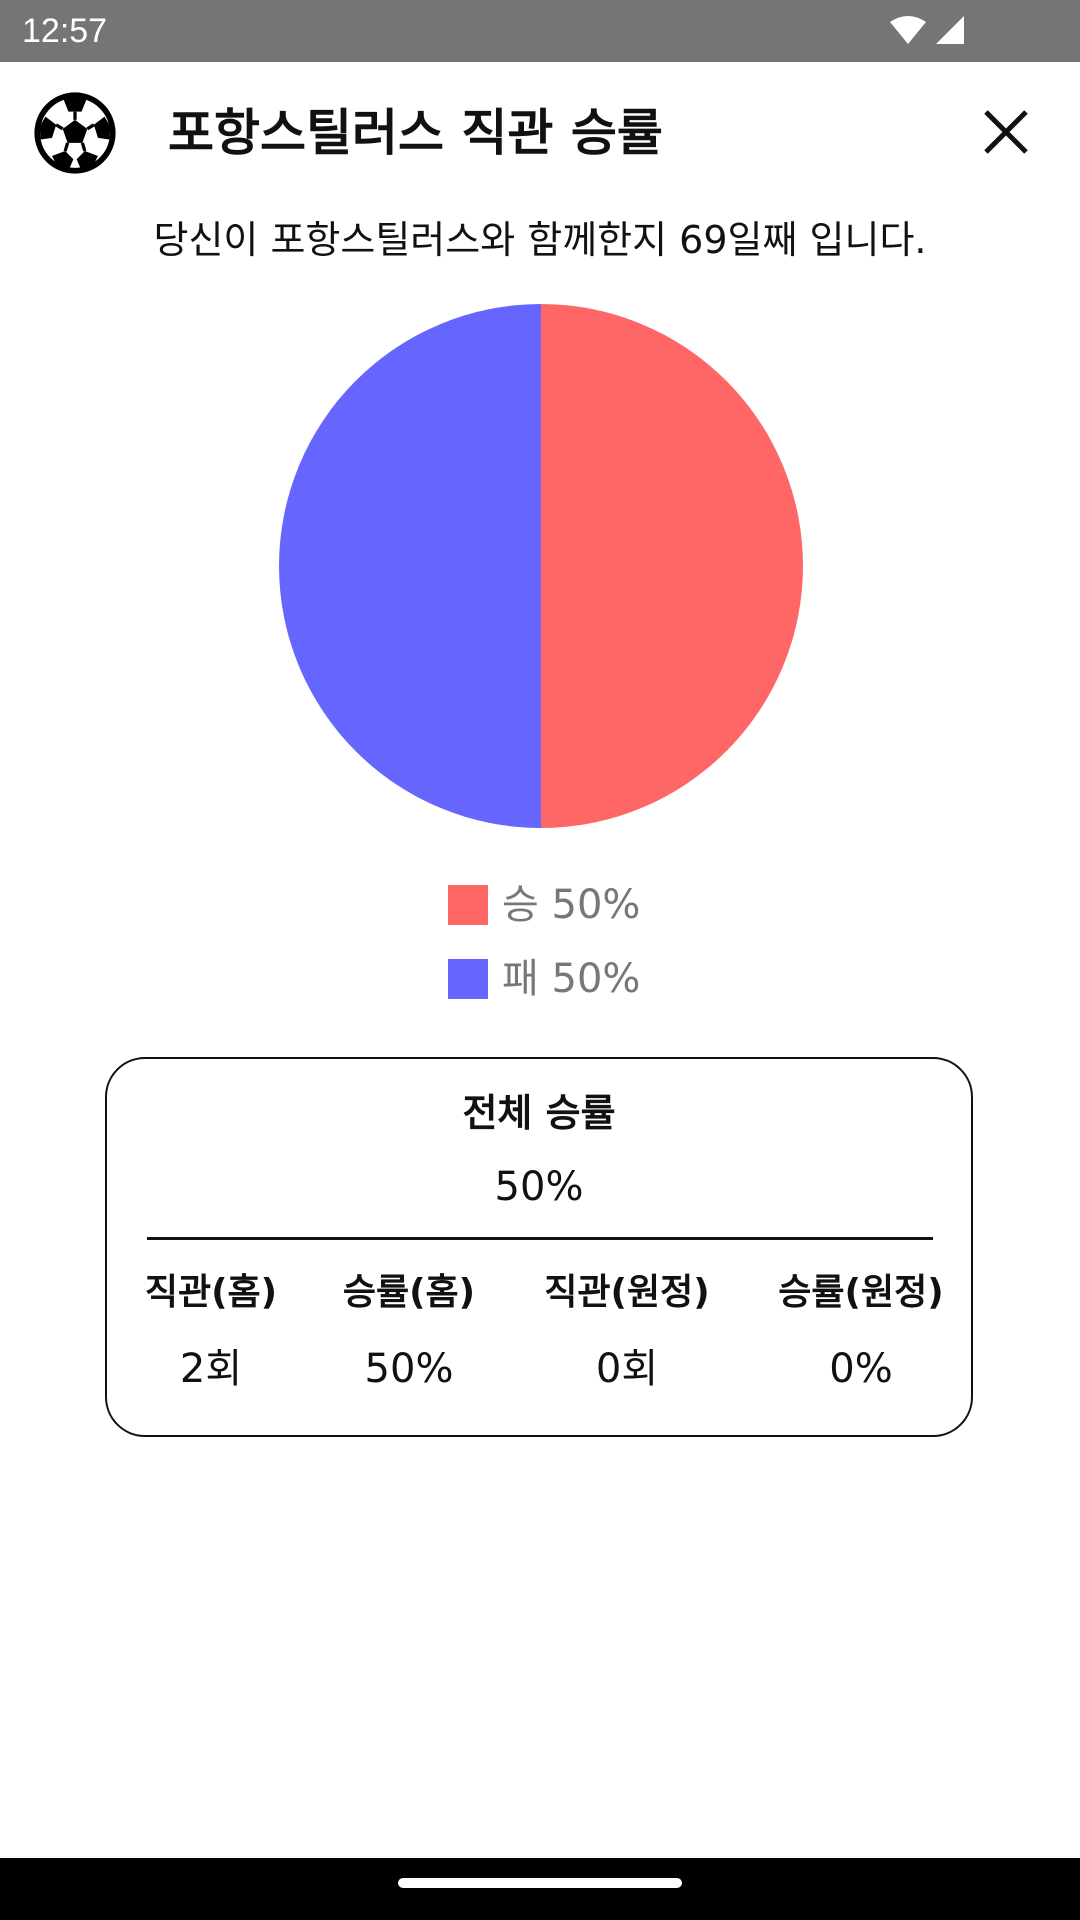 The height and width of the screenshot is (1920, 1080). I want to click on page-title: 포항스틸러스 직관 승률, so click(415, 133).